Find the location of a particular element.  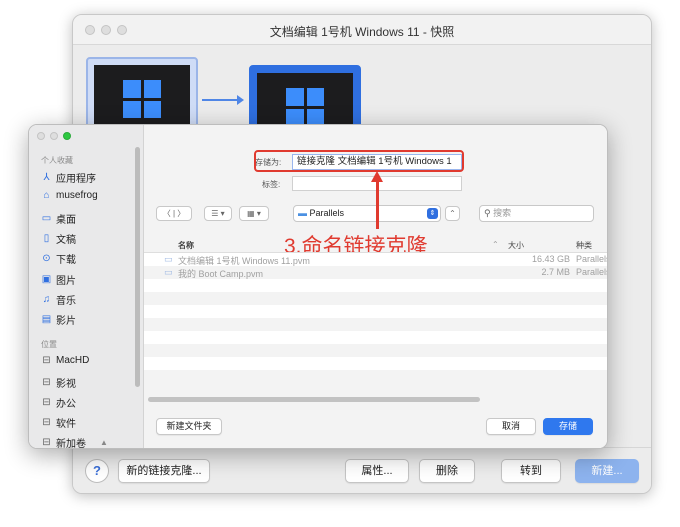

table-row: ▭ 我的 Boot Camp.pvm 2.7 MB Parallels is located at coordinates (375, 272).